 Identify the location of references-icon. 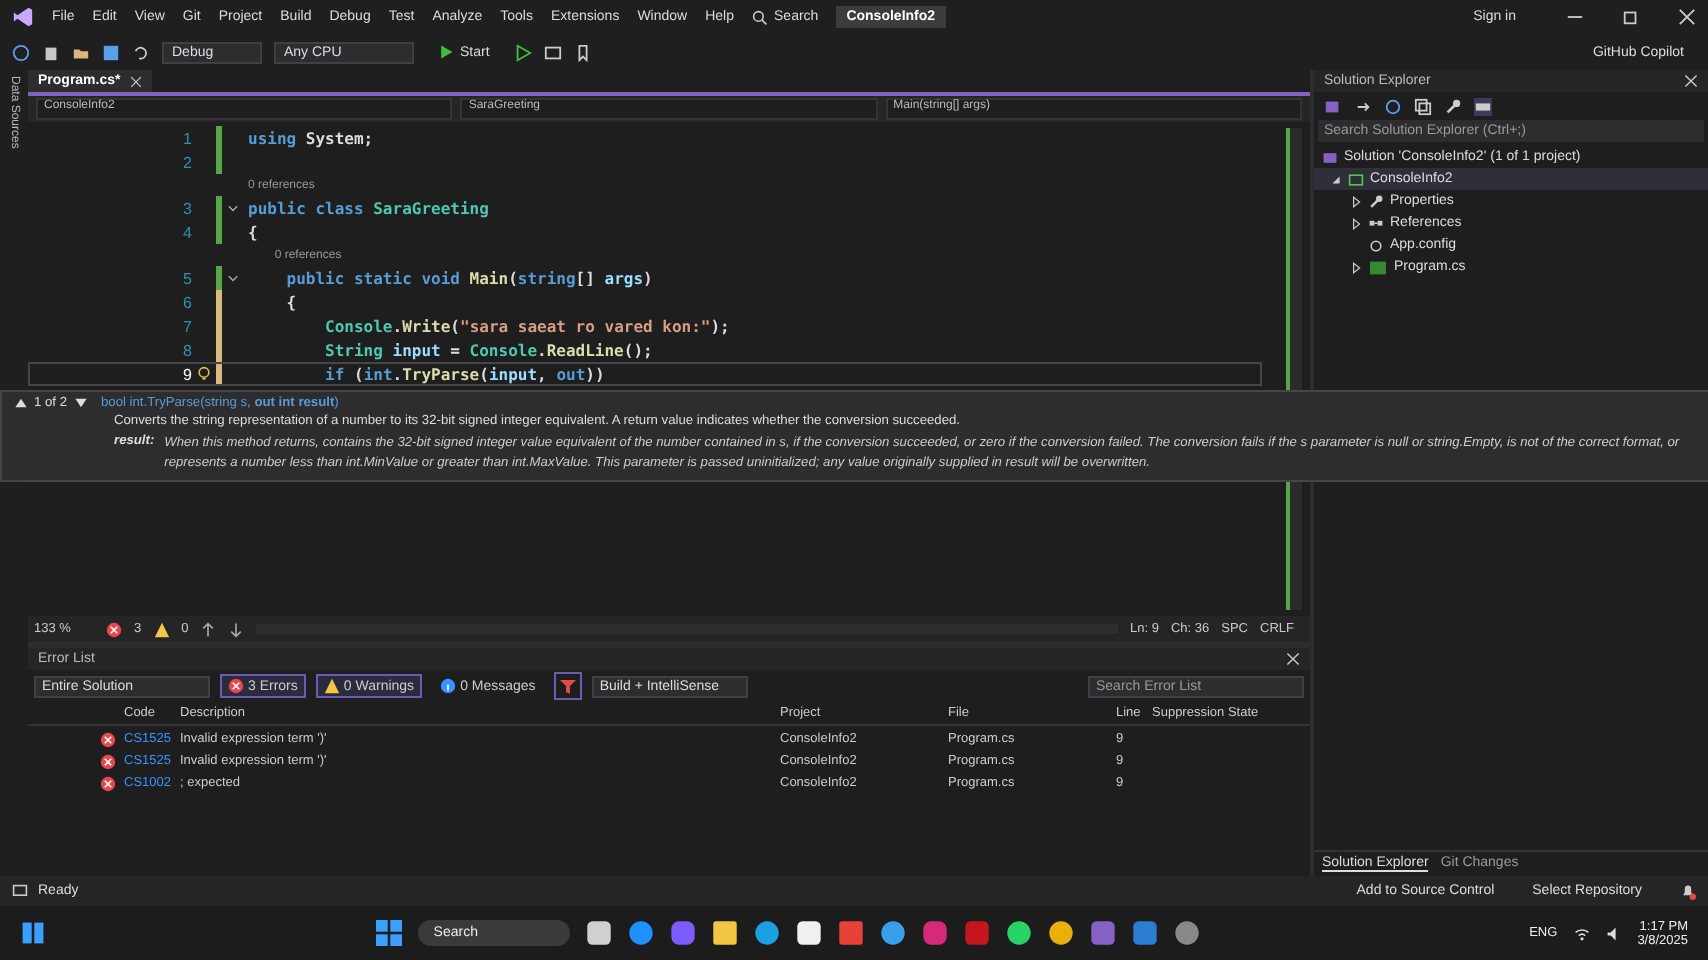
(1376, 223).